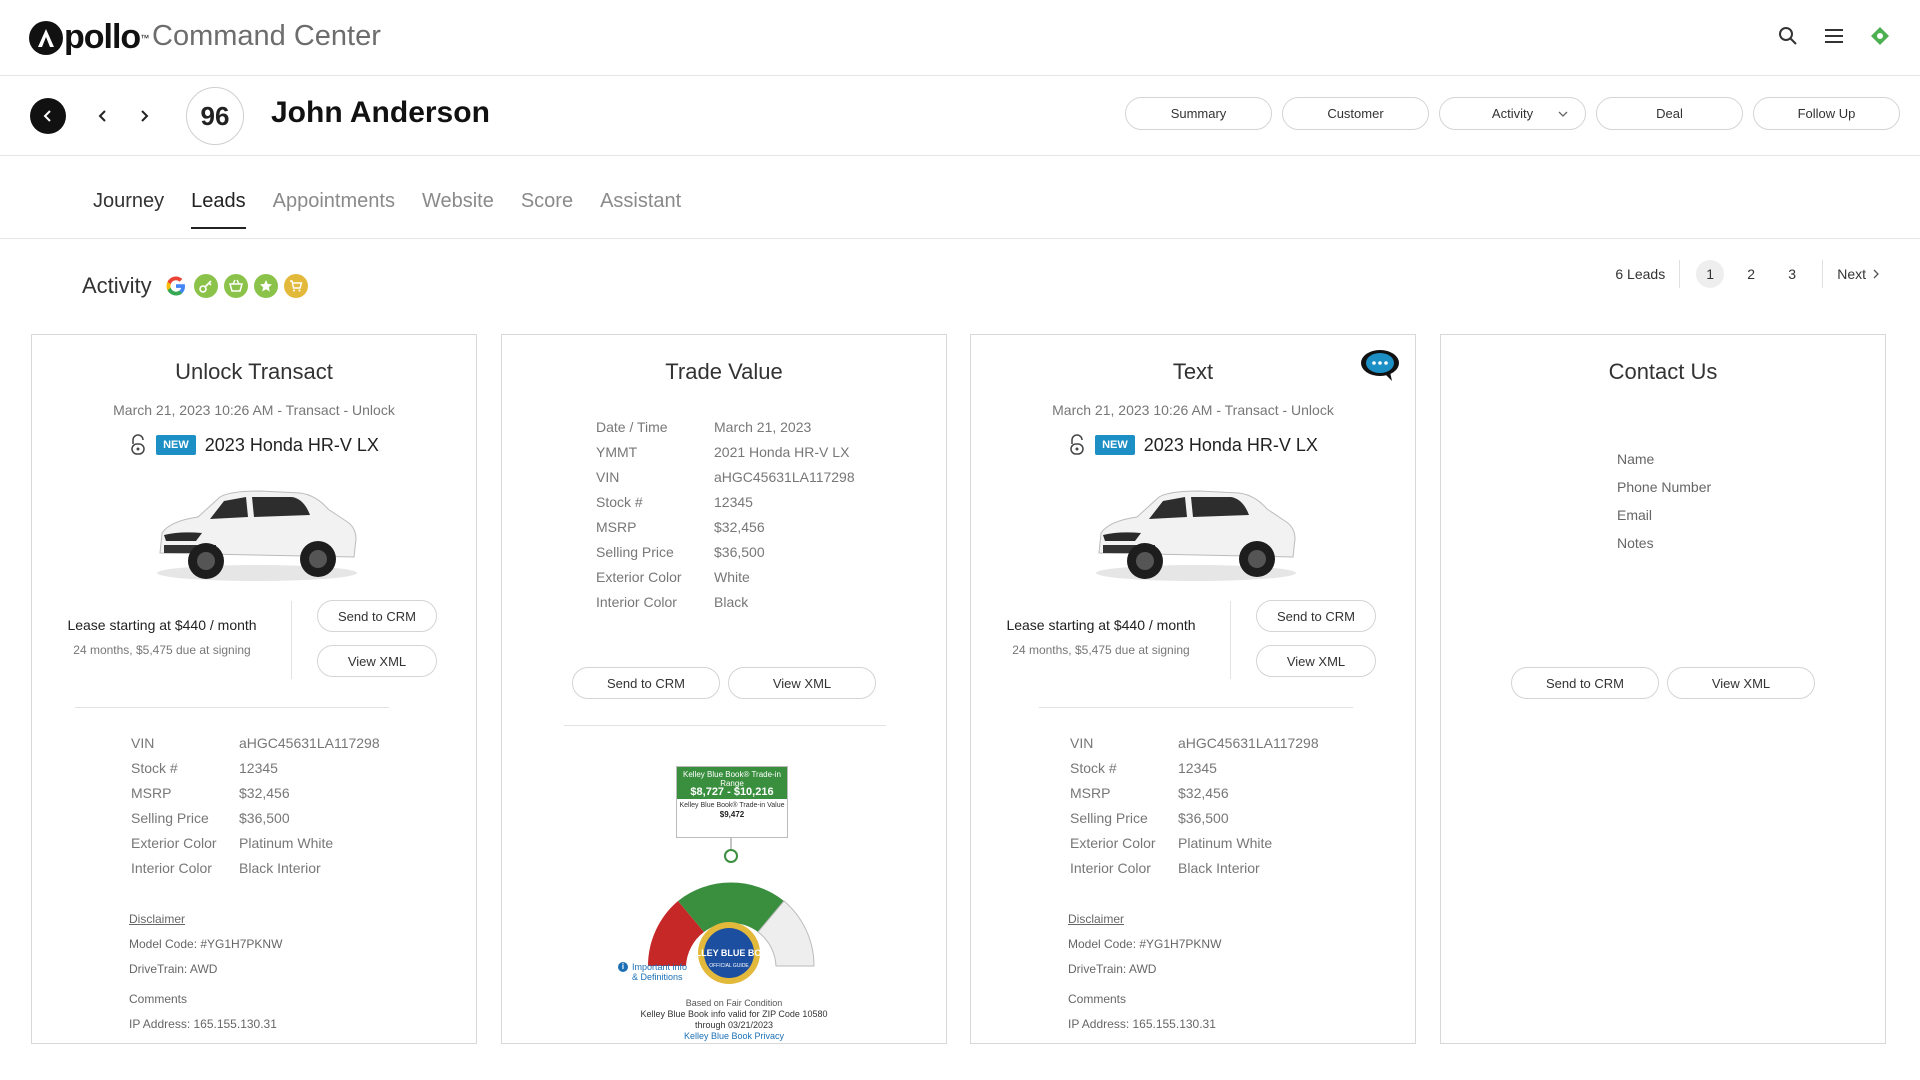 The height and width of the screenshot is (1080, 1920). Describe the element at coordinates (206, 286) in the screenshot. I see `key-icon` at that location.